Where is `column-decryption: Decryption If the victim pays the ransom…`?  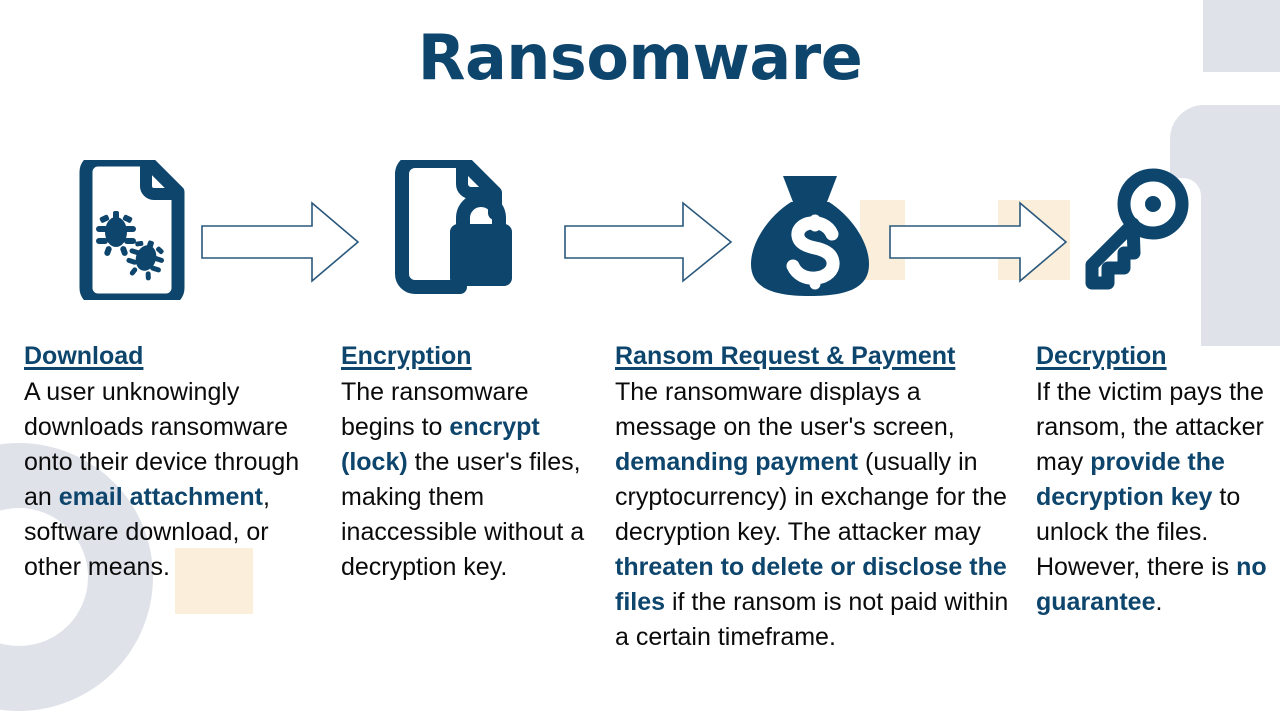 column-decryption: Decryption If the victim pays the ransom… is located at coordinates (1152, 480).